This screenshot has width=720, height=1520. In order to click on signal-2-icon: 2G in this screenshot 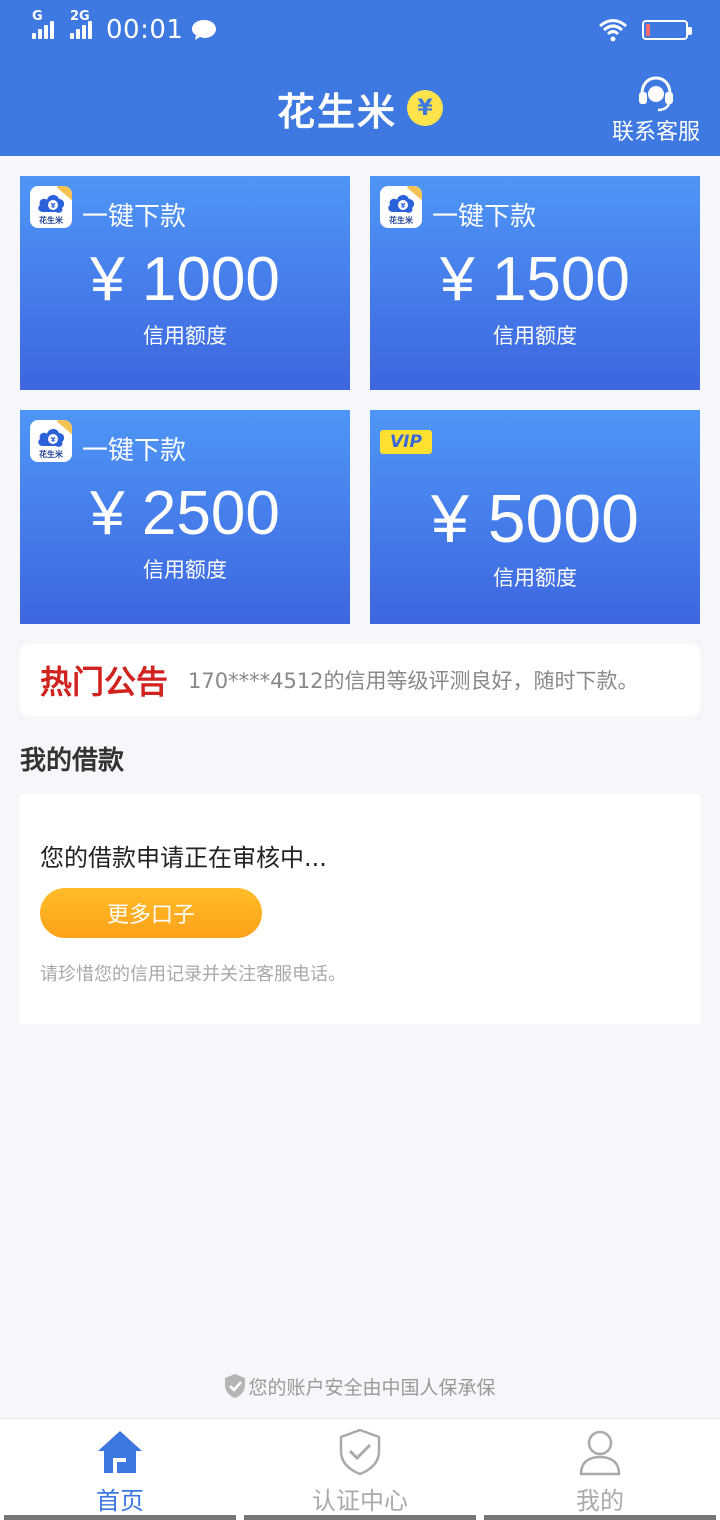, I will do `click(81, 24)`.